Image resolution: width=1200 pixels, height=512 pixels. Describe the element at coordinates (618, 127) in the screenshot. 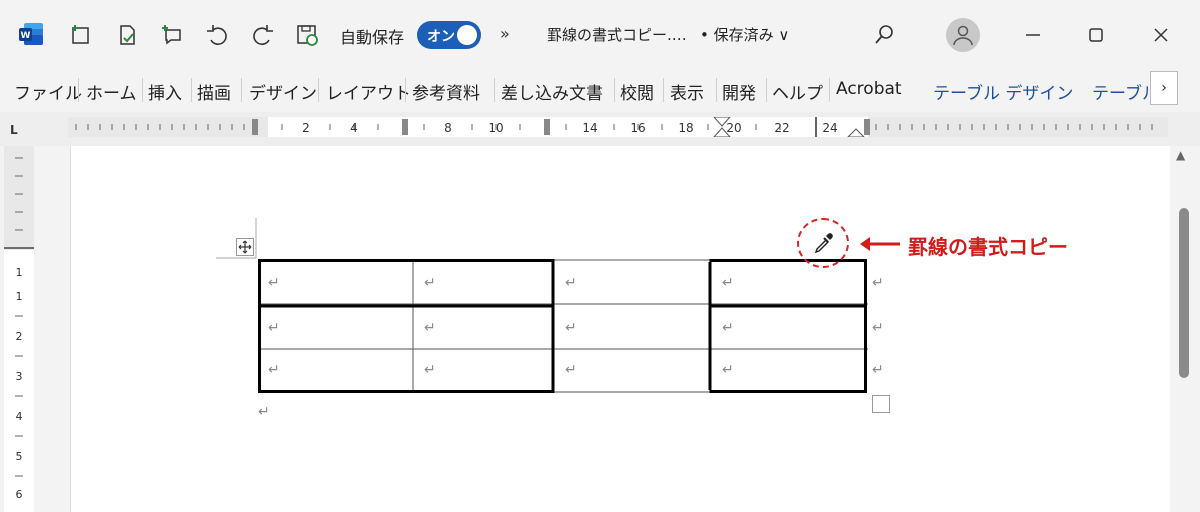

I see `horizontal-ruler: 2 4 8 10 14 16 18 20 22 24` at that location.